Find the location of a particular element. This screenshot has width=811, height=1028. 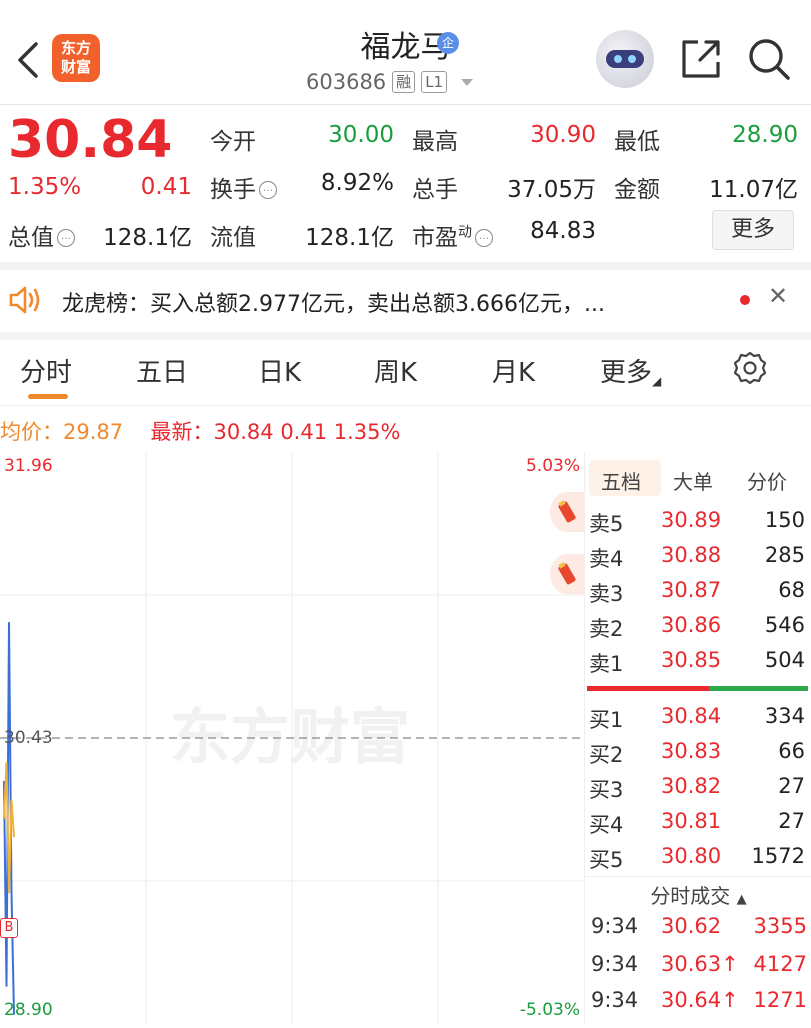

float-value: 128.1亿 is located at coordinates (349, 238).